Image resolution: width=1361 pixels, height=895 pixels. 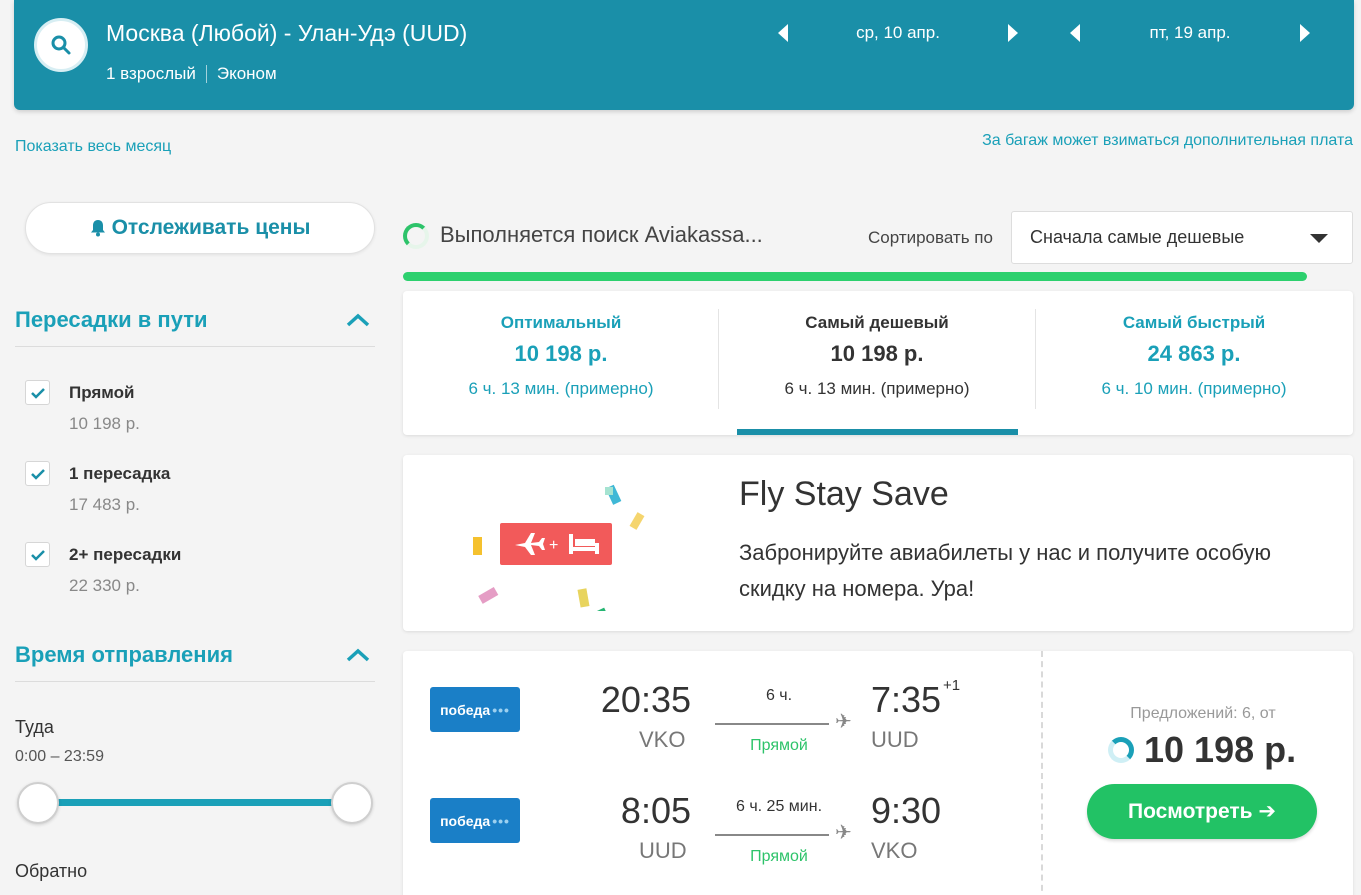 I want to click on return-label: Обратно, so click(x=51, y=871).